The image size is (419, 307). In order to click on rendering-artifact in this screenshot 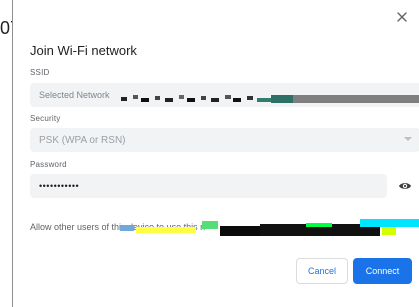, I will do `click(270, 99)`.